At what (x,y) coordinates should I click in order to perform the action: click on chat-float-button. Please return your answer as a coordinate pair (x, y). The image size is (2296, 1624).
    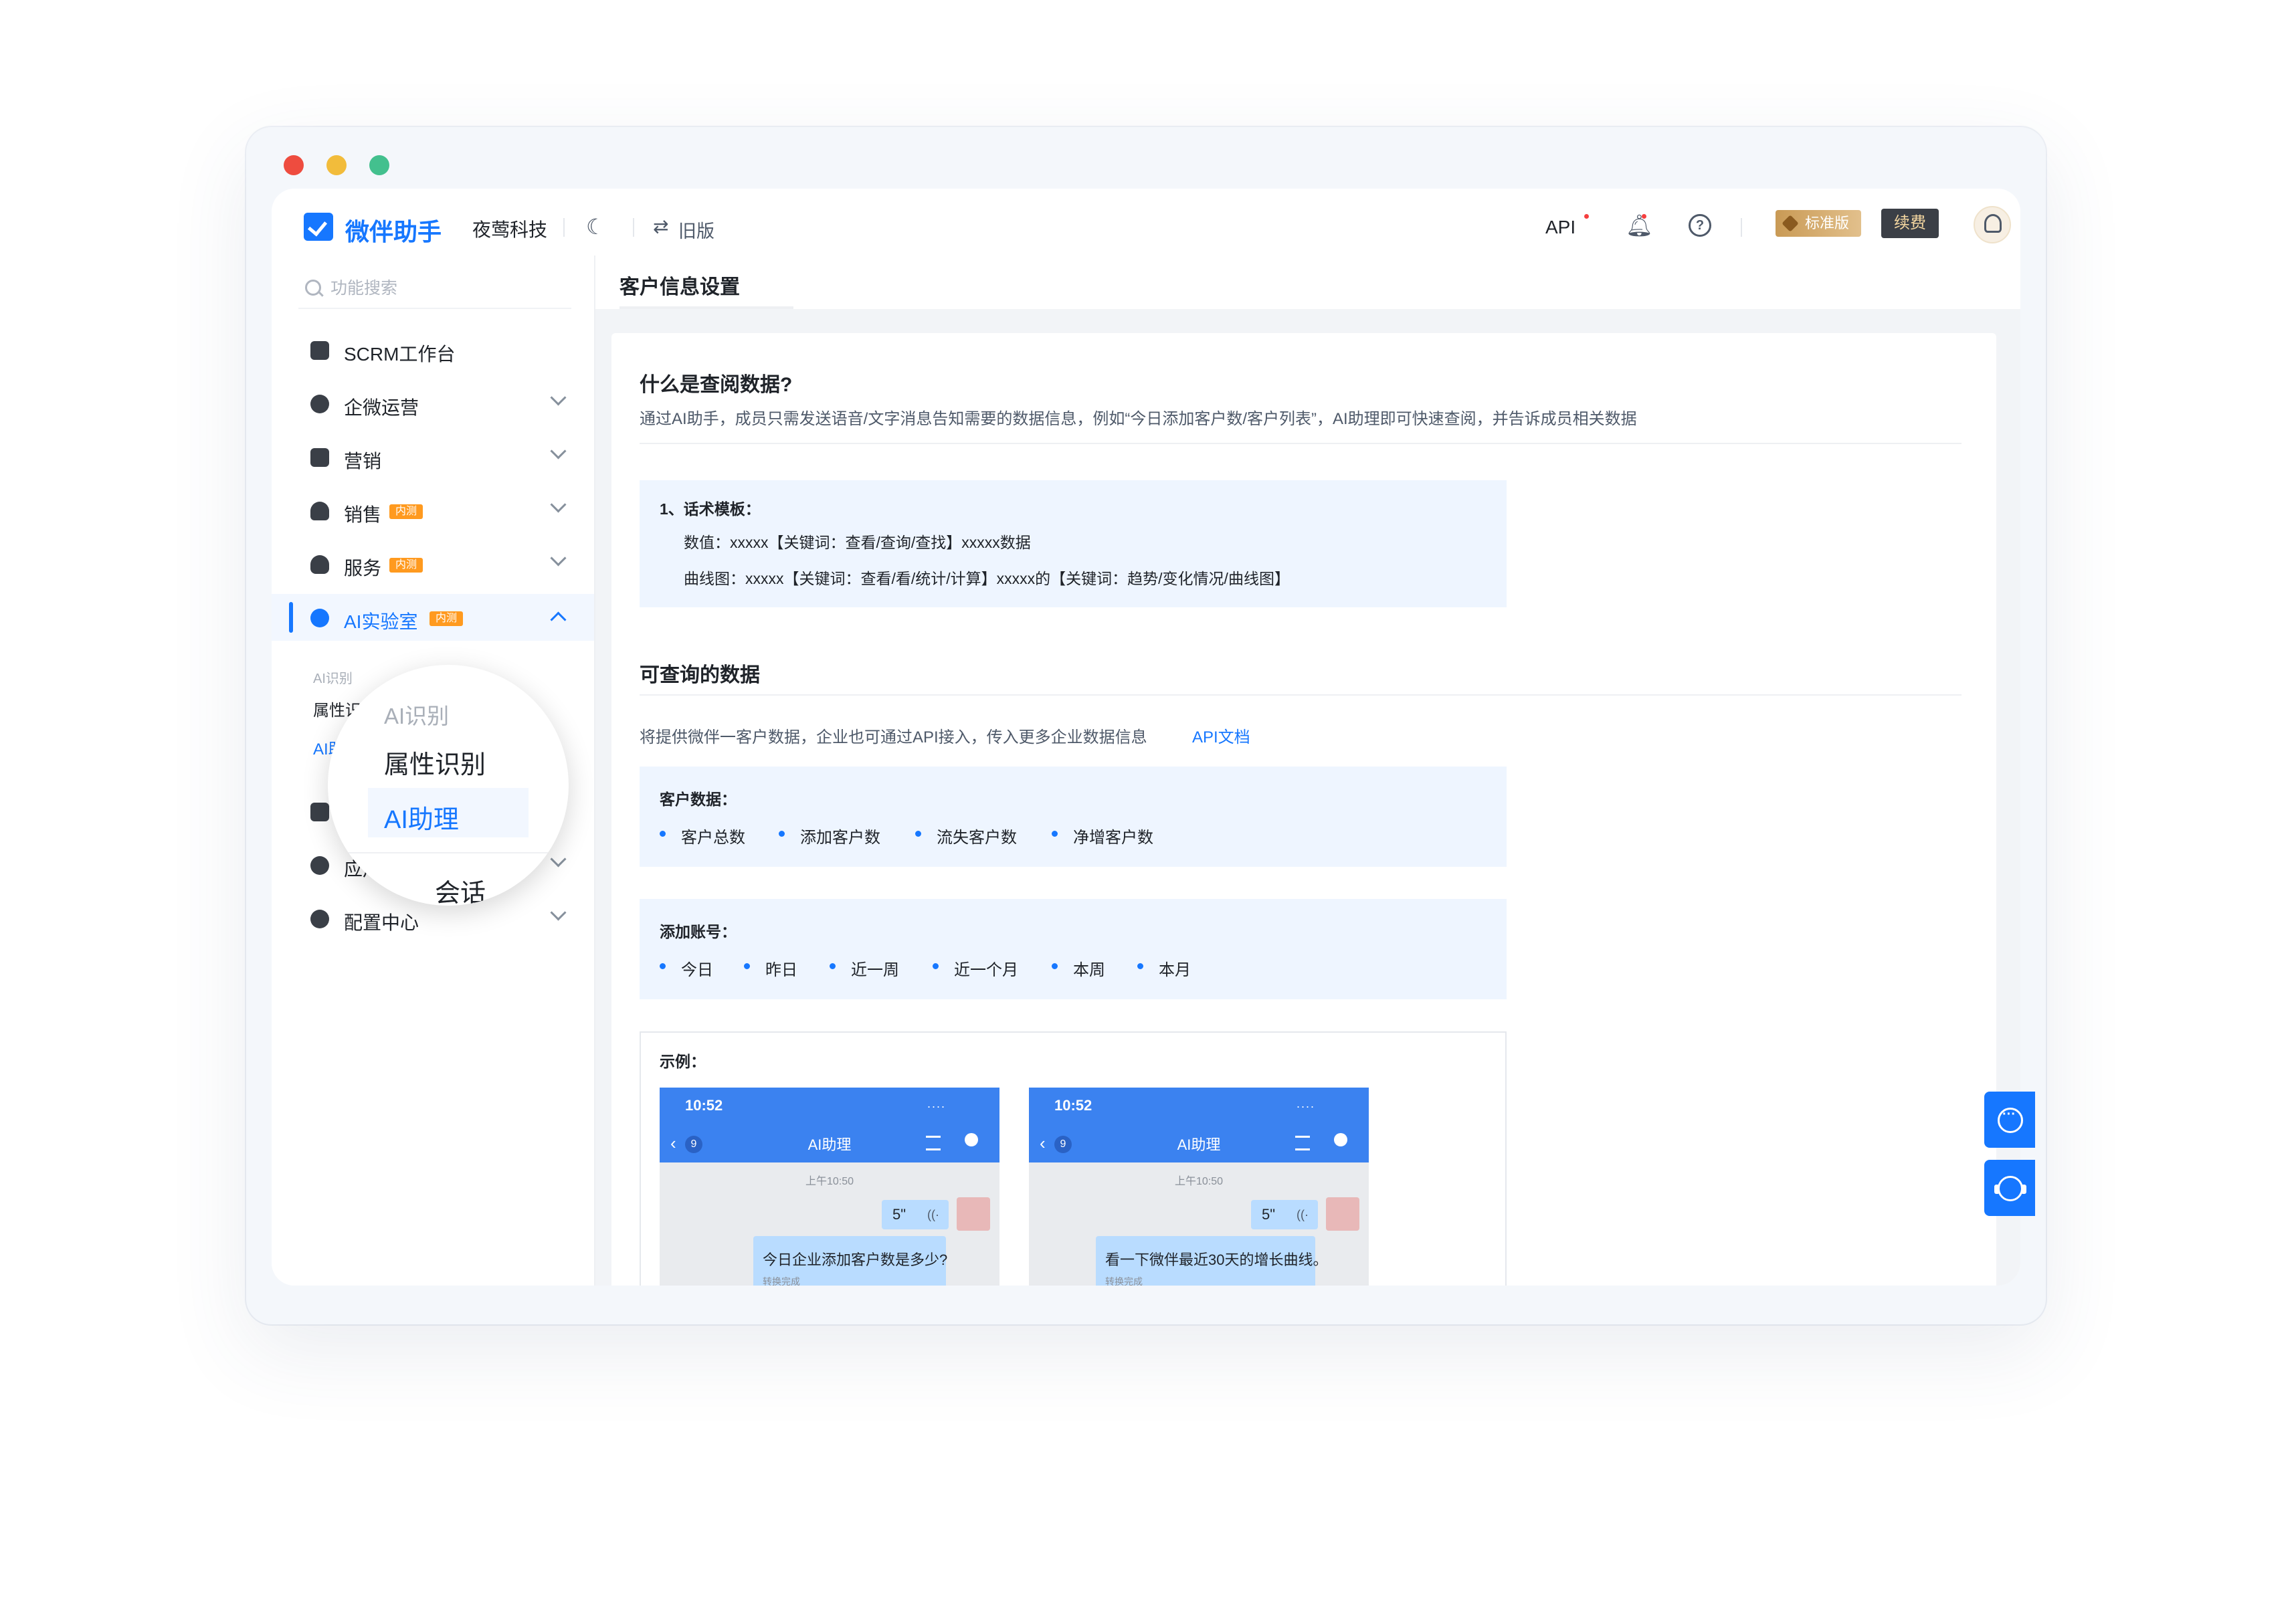
    Looking at the image, I should click on (2009, 1120).